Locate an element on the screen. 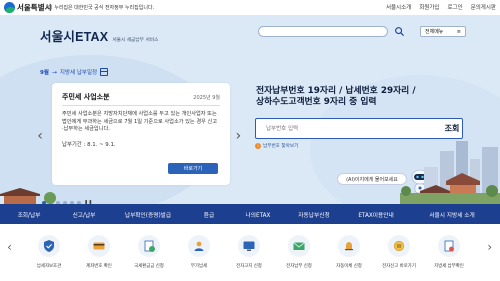  site-brand: 서울시ETAX 서울시 세금납부 서비스 is located at coordinates (99, 35).